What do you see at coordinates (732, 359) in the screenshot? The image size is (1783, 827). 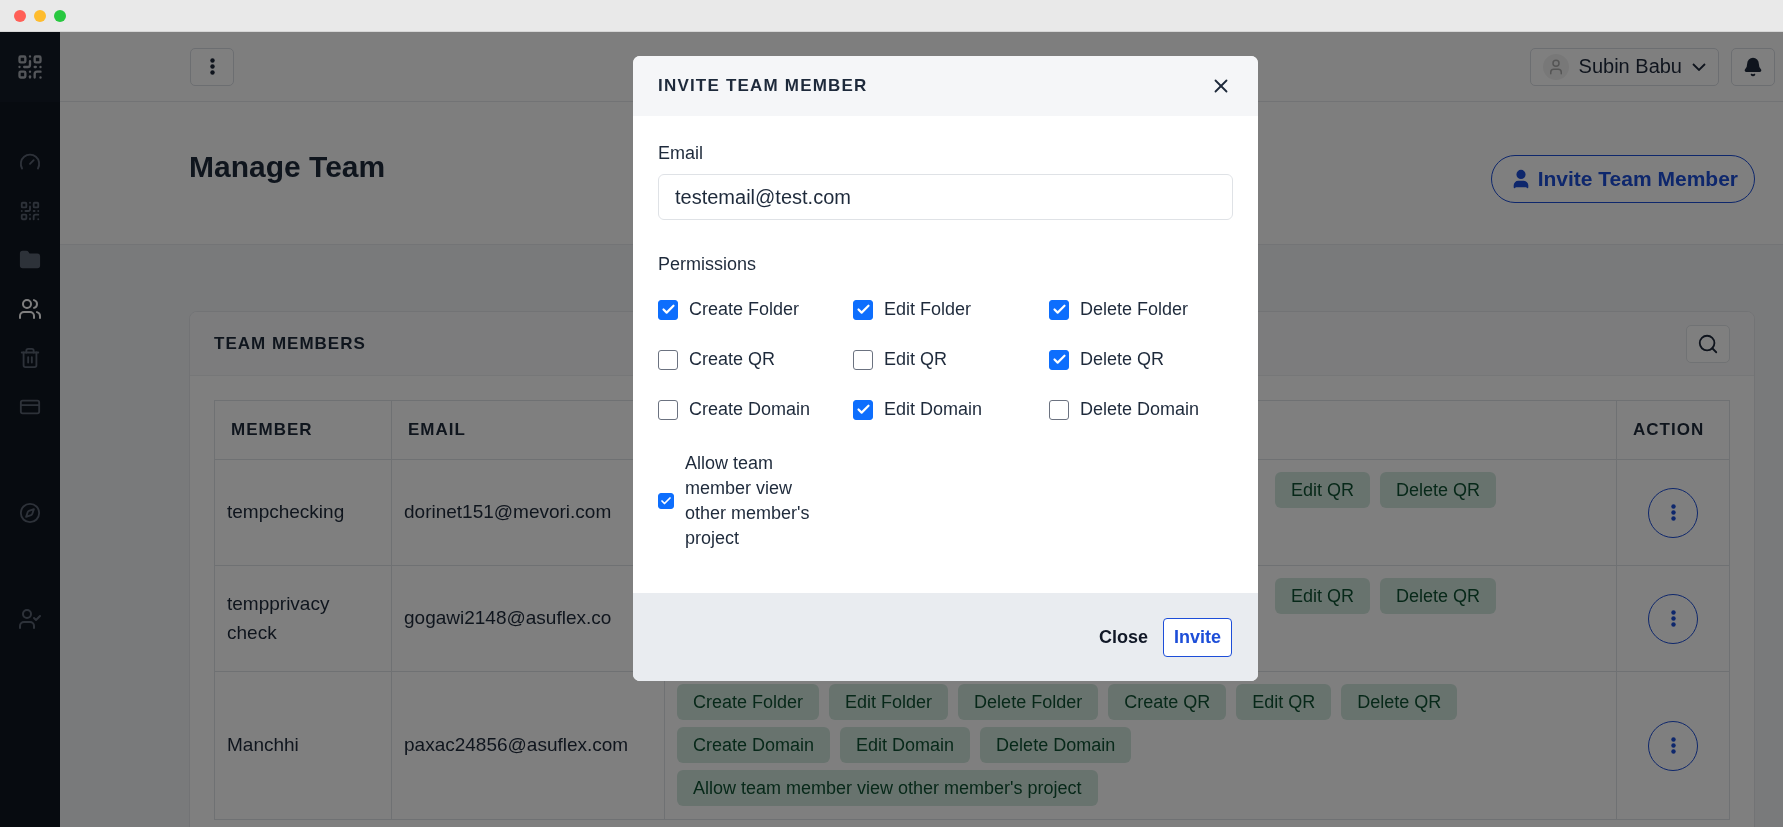 I see `checkbox-label: Create QR` at bounding box center [732, 359].